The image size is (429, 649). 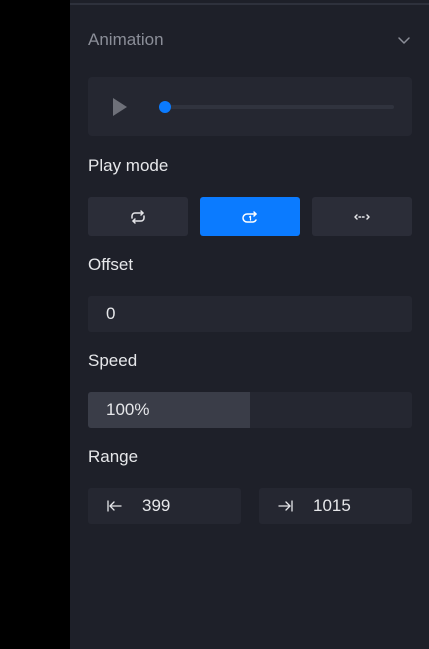 I want to click on panel-top-divider, so click(x=249, y=4).